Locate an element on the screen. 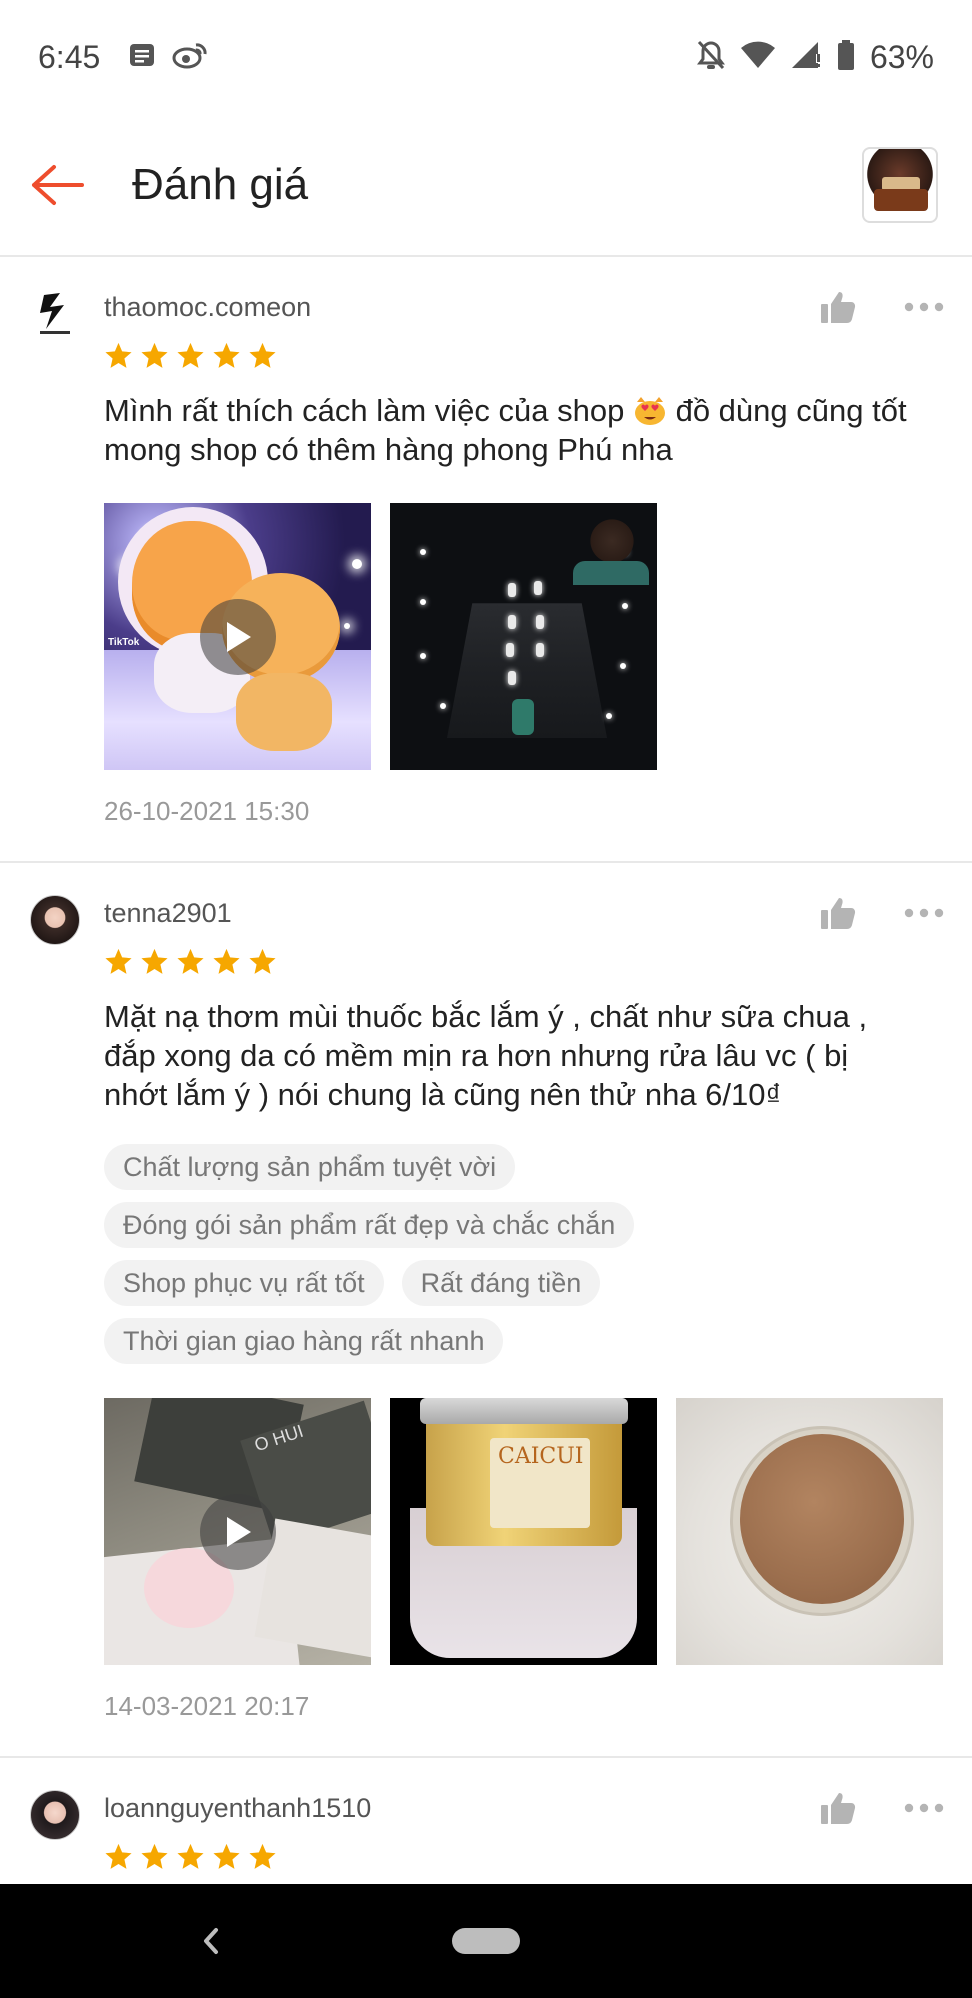  review-video: TikTok is located at coordinates (237, 636).